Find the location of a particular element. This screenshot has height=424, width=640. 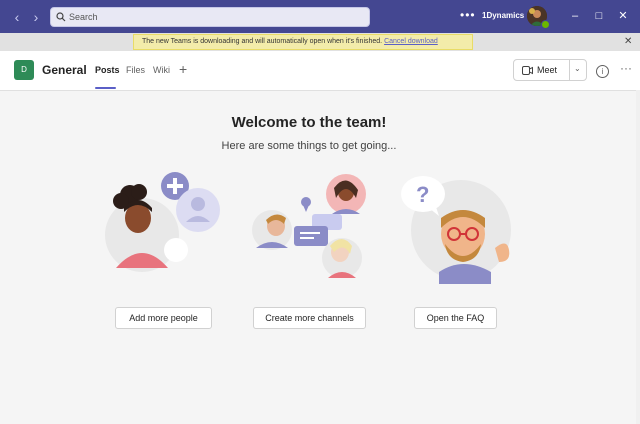

tab-wiki: Wiki is located at coordinates (161, 70).